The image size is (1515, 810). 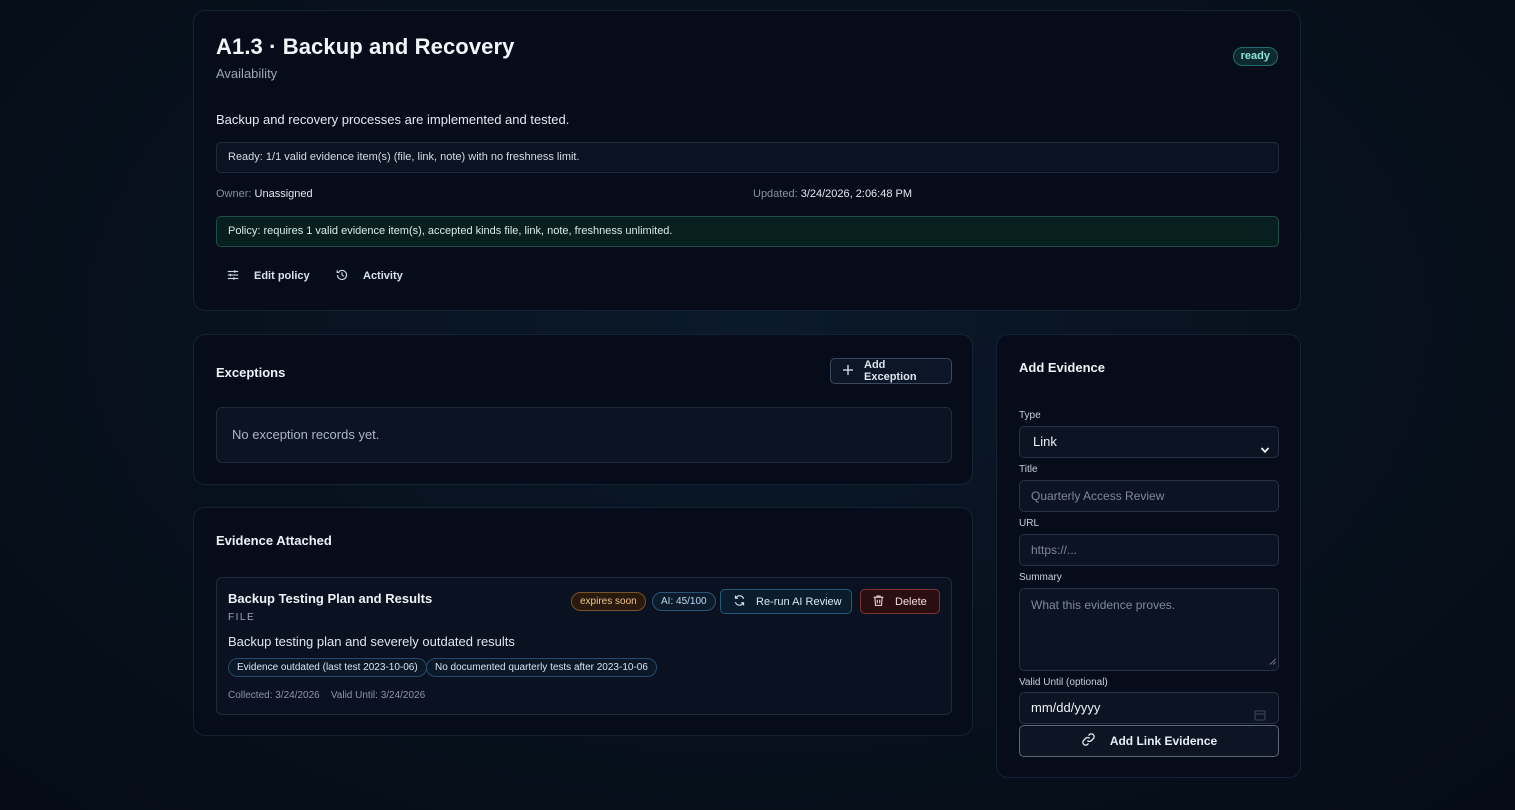 I want to click on add-link-evidence-button: Add Link Evidence, so click(x=1149, y=741).